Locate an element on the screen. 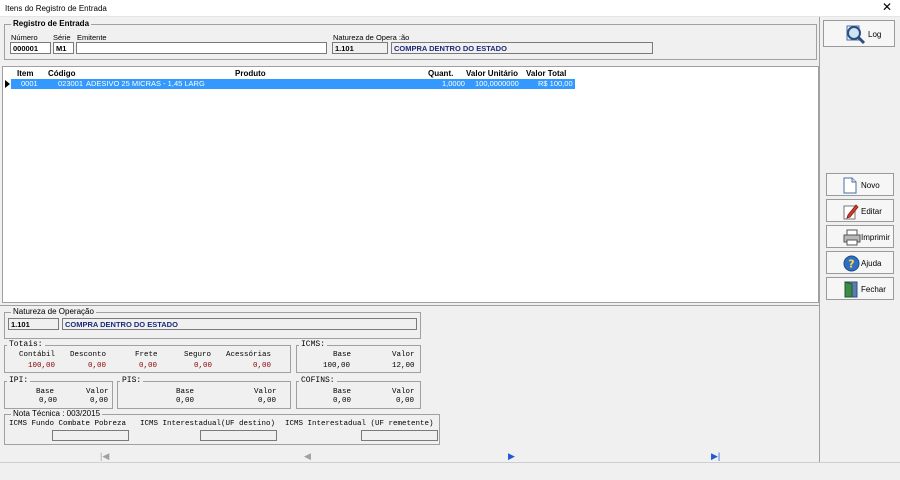 This screenshot has width=900, height=480. serie-field: M1 is located at coordinates (63, 48).